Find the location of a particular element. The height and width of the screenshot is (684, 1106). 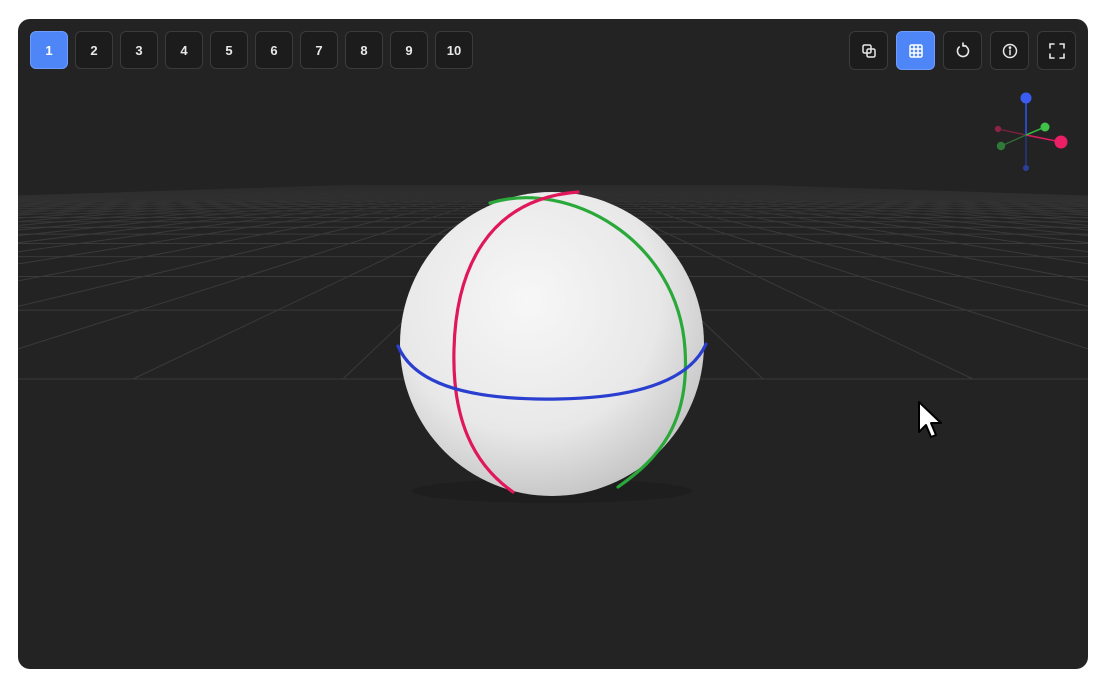

scene-button-8: 8 is located at coordinates (364, 50).